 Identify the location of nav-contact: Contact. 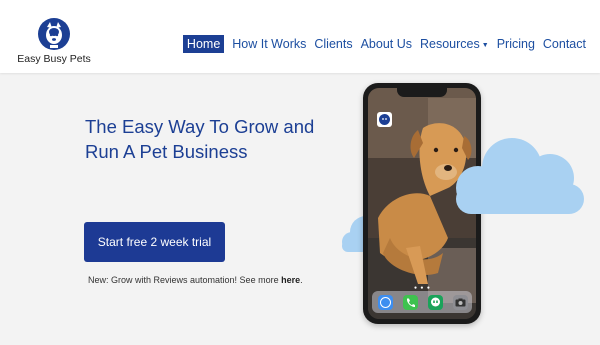
(564, 44).